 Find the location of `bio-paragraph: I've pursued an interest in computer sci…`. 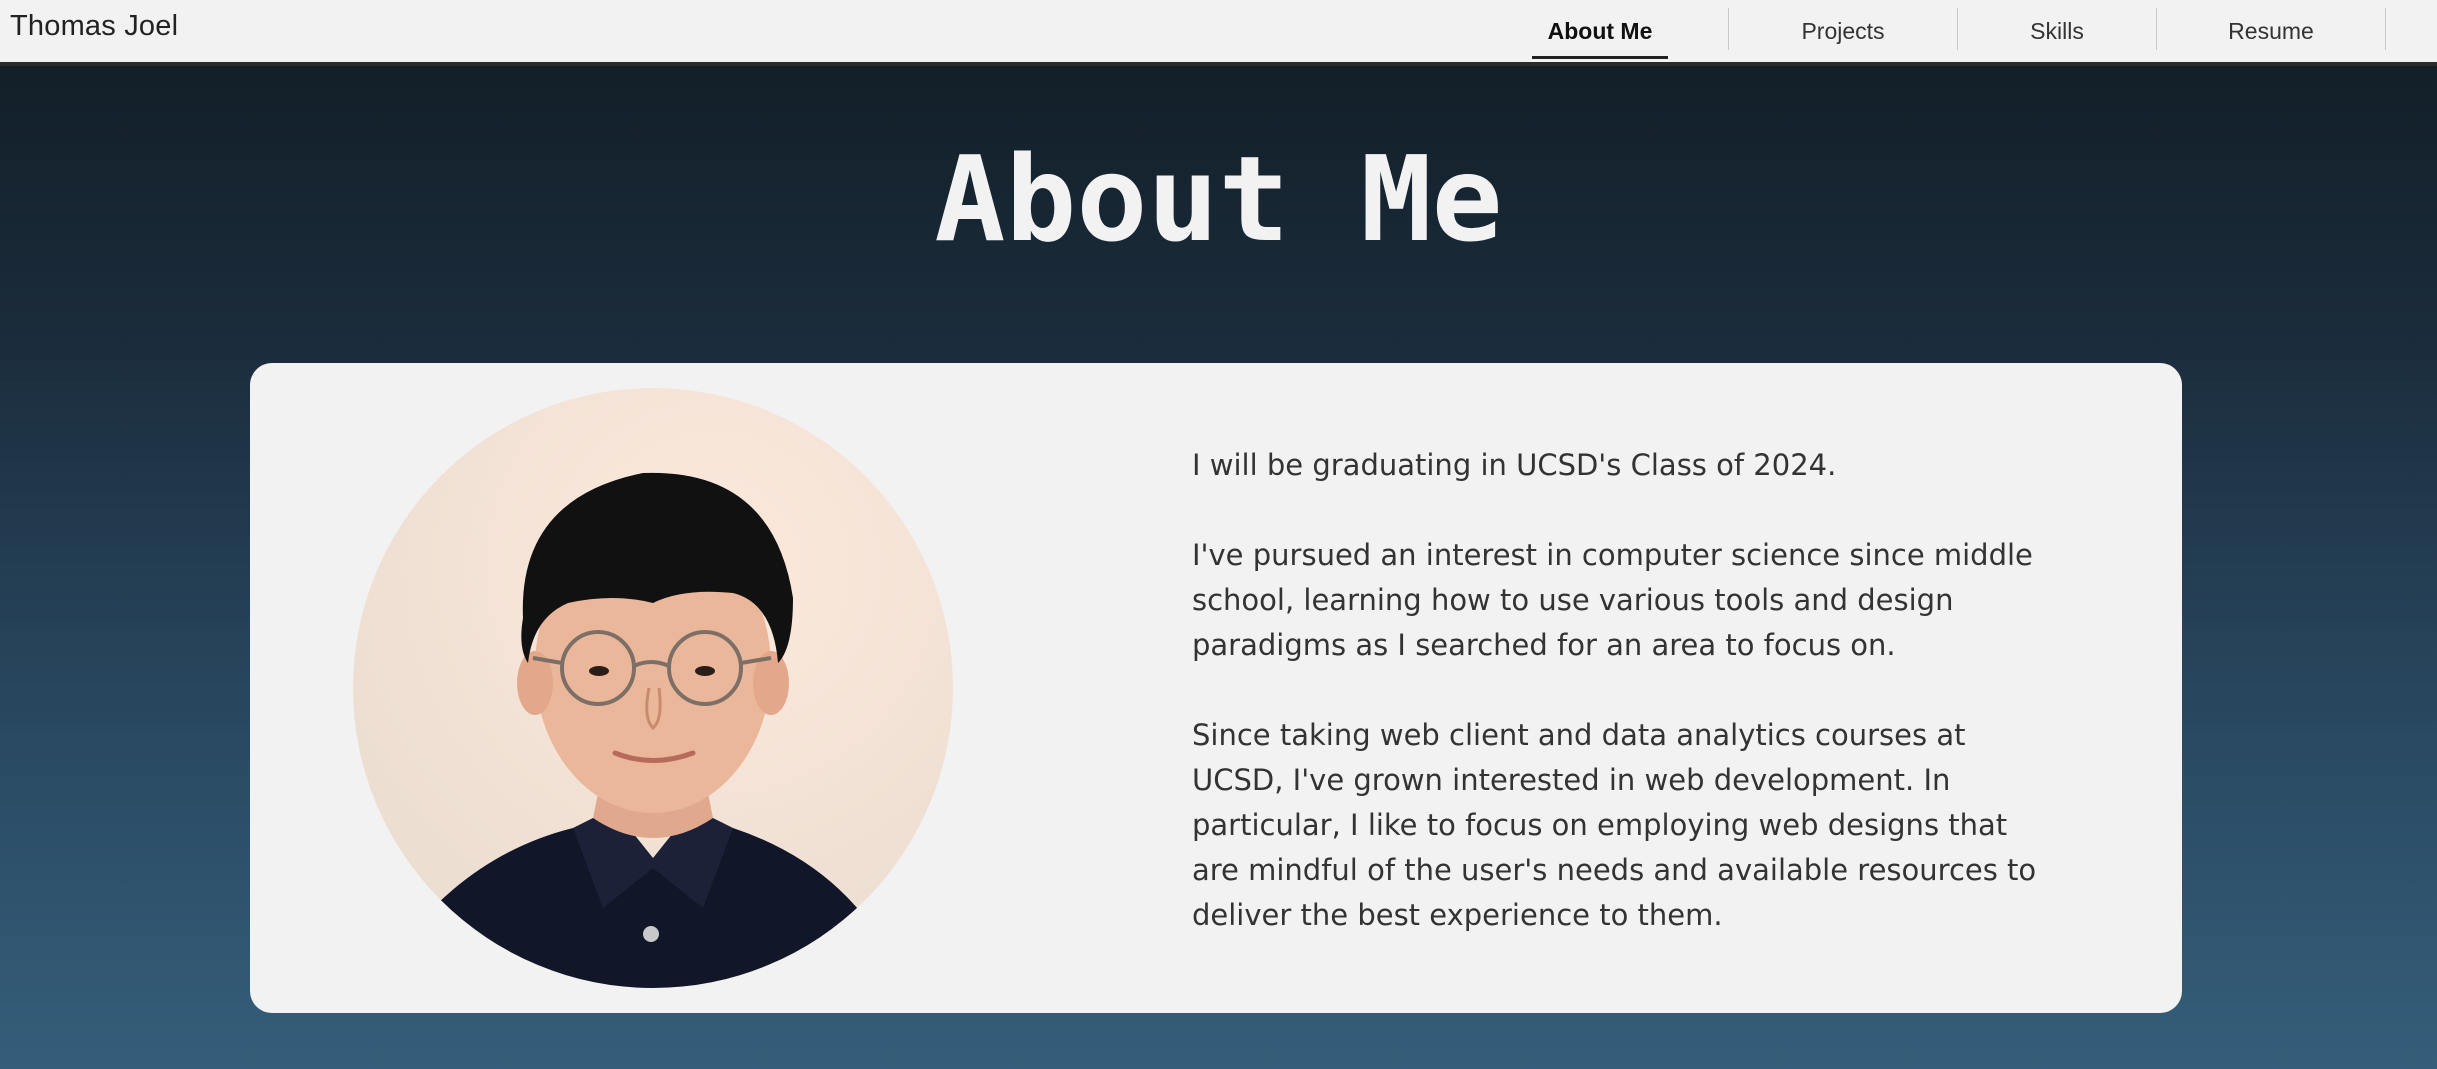

bio-paragraph: I've pursued an interest in computer sci… is located at coordinates (1612, 600).